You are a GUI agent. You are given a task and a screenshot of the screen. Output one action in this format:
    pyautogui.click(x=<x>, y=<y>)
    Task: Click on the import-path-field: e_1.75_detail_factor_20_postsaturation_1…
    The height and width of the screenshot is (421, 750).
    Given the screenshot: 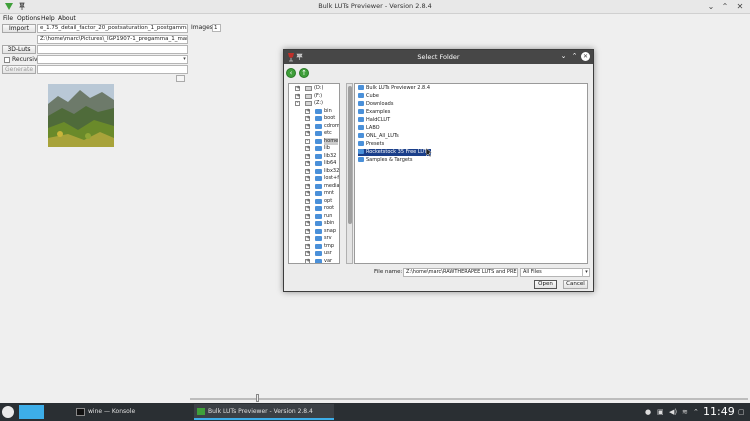 What is the action you would take?
    pyautogui.click(x=112, y=28)
    